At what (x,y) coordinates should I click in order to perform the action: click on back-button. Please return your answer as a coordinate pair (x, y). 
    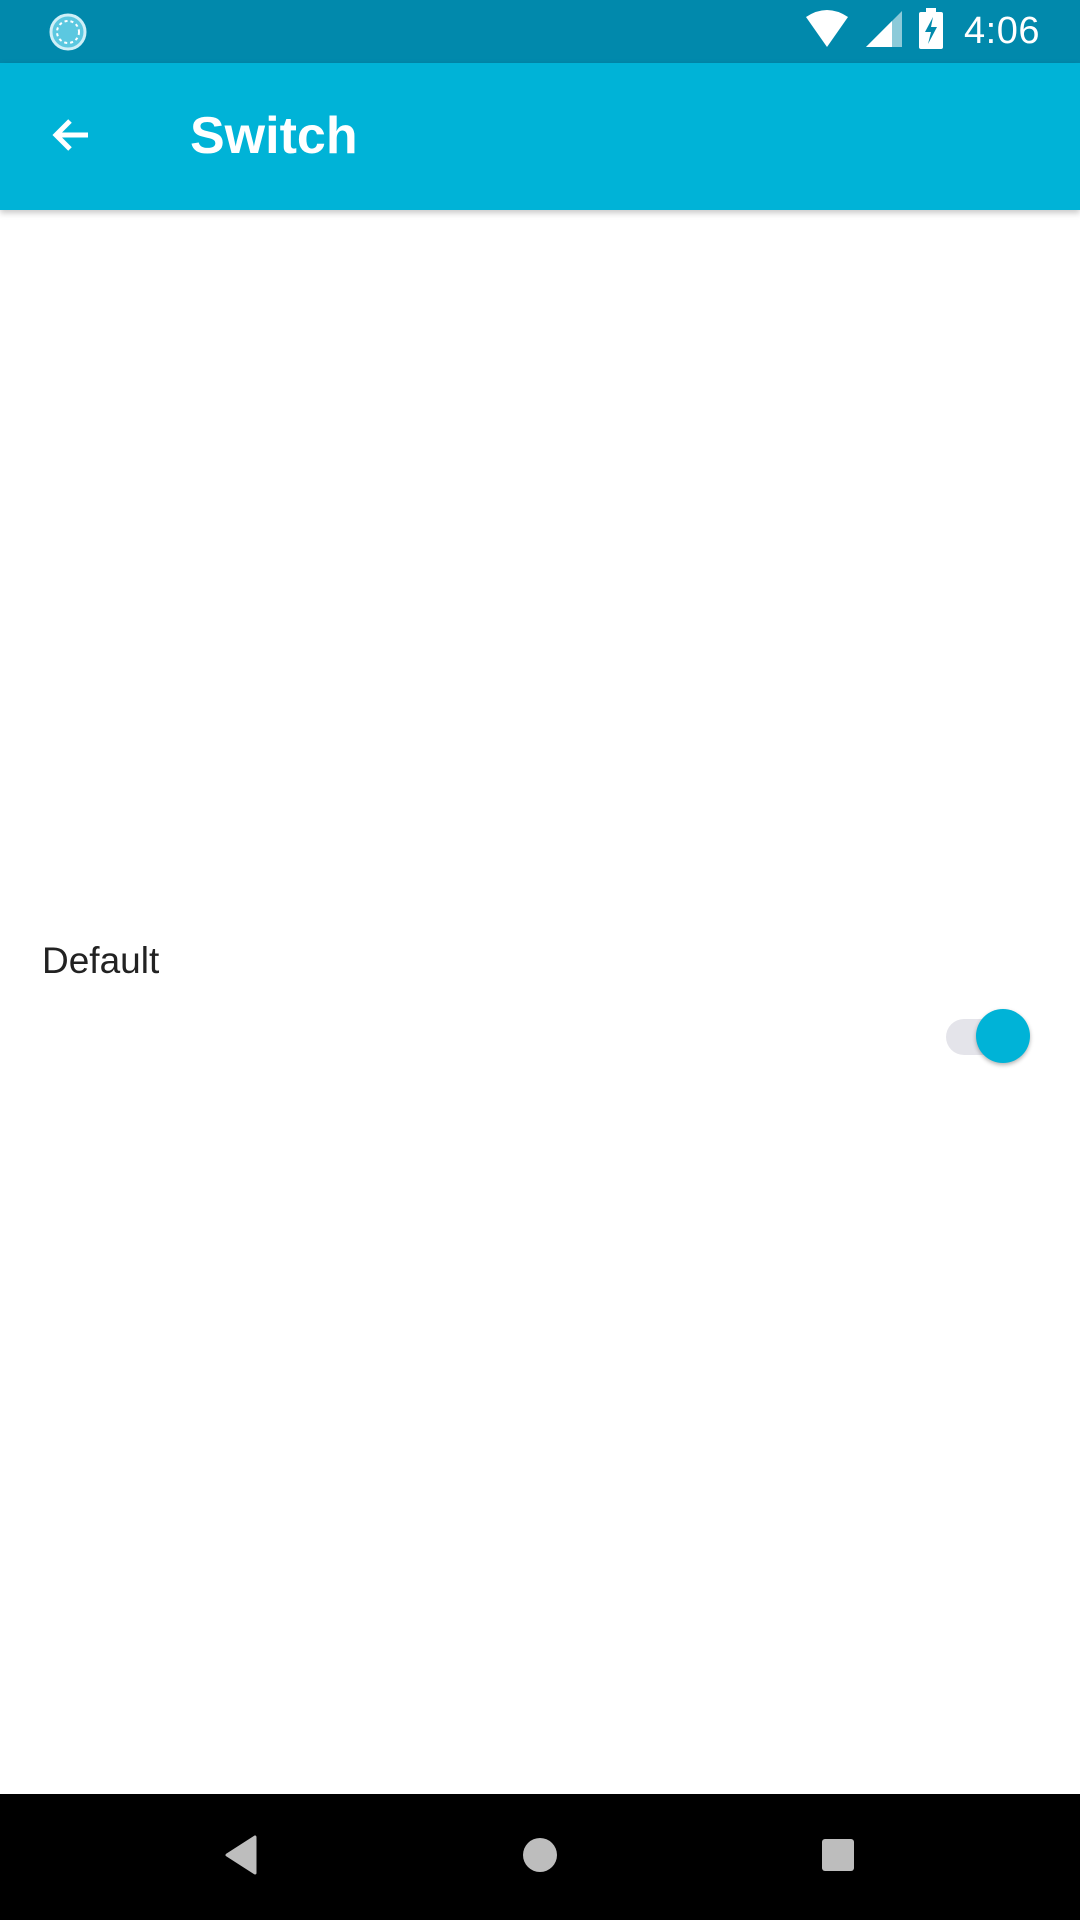
    Looking at the image, I should click on (72, 137).